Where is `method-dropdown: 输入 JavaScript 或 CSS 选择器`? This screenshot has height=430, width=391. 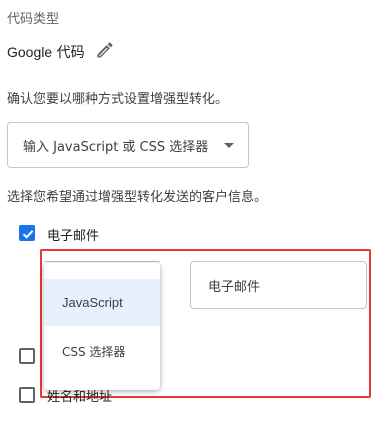 method-dropdown: 输入 JavaScript 或 CSS 选择器 is located at coordinates (128, 145).